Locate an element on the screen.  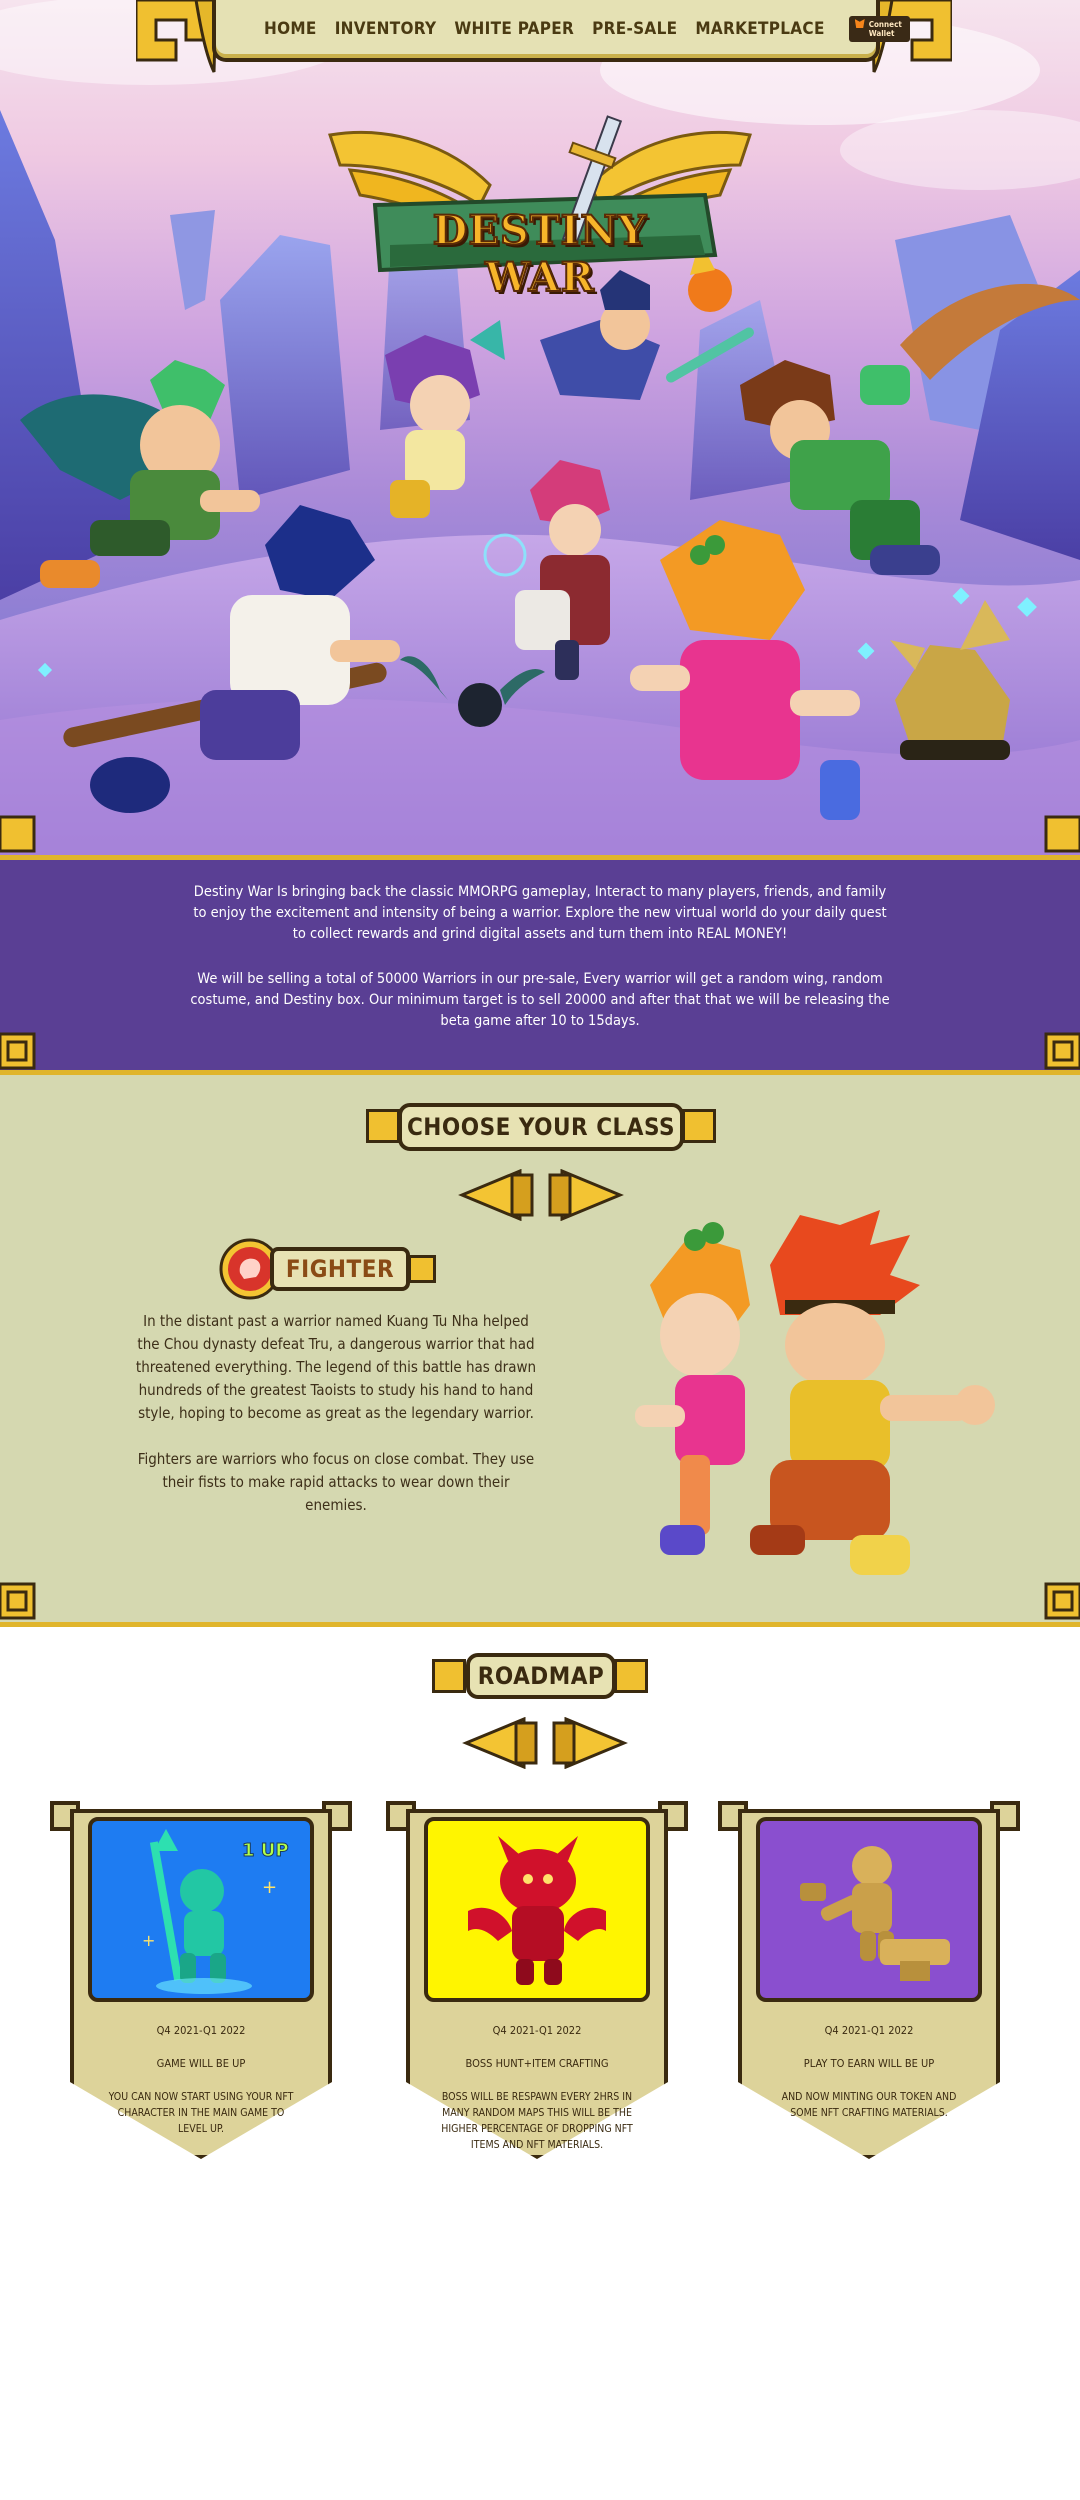
choose-class-banner: CHOOSE YOUR CLASS is located at coordinates (541, 1127).